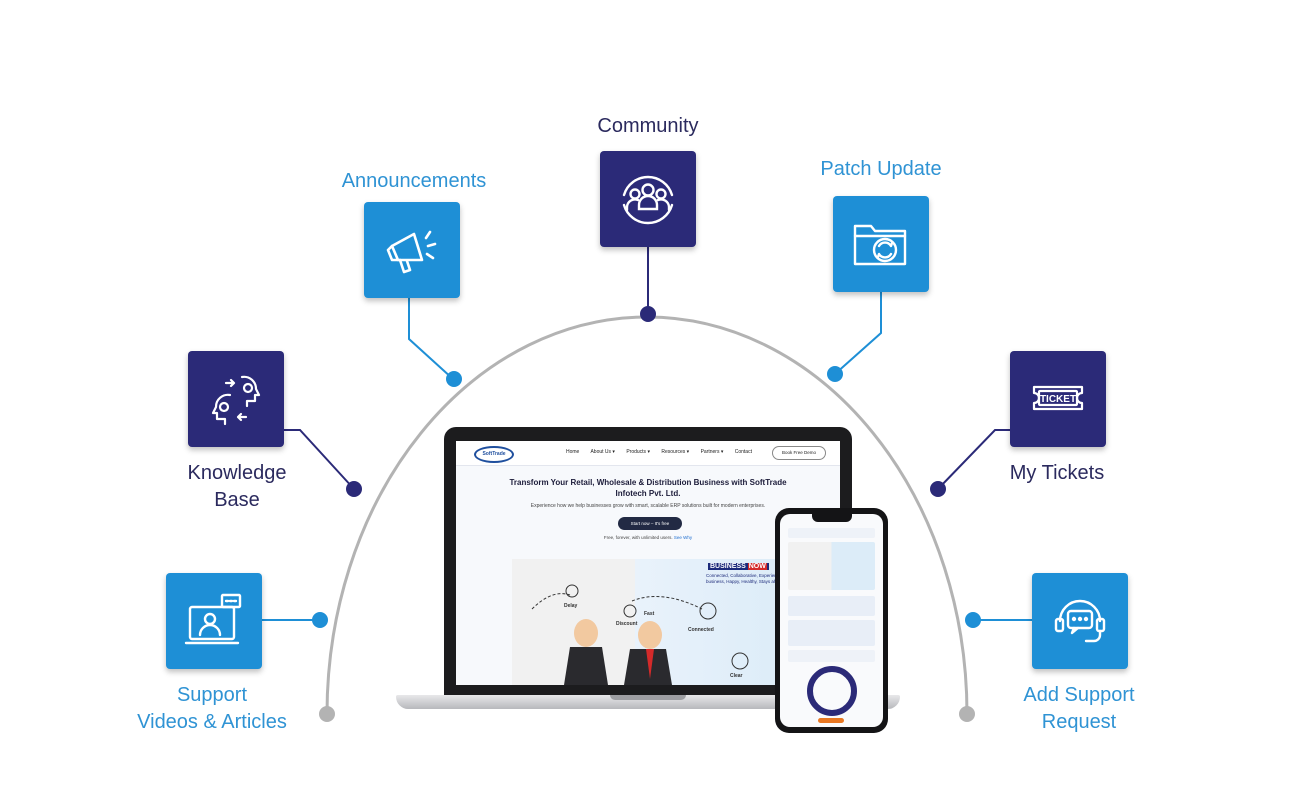  Describe the element at coordinates (728, 566) in the screenshot. I see `banner-business: BUSINESS` at that location.